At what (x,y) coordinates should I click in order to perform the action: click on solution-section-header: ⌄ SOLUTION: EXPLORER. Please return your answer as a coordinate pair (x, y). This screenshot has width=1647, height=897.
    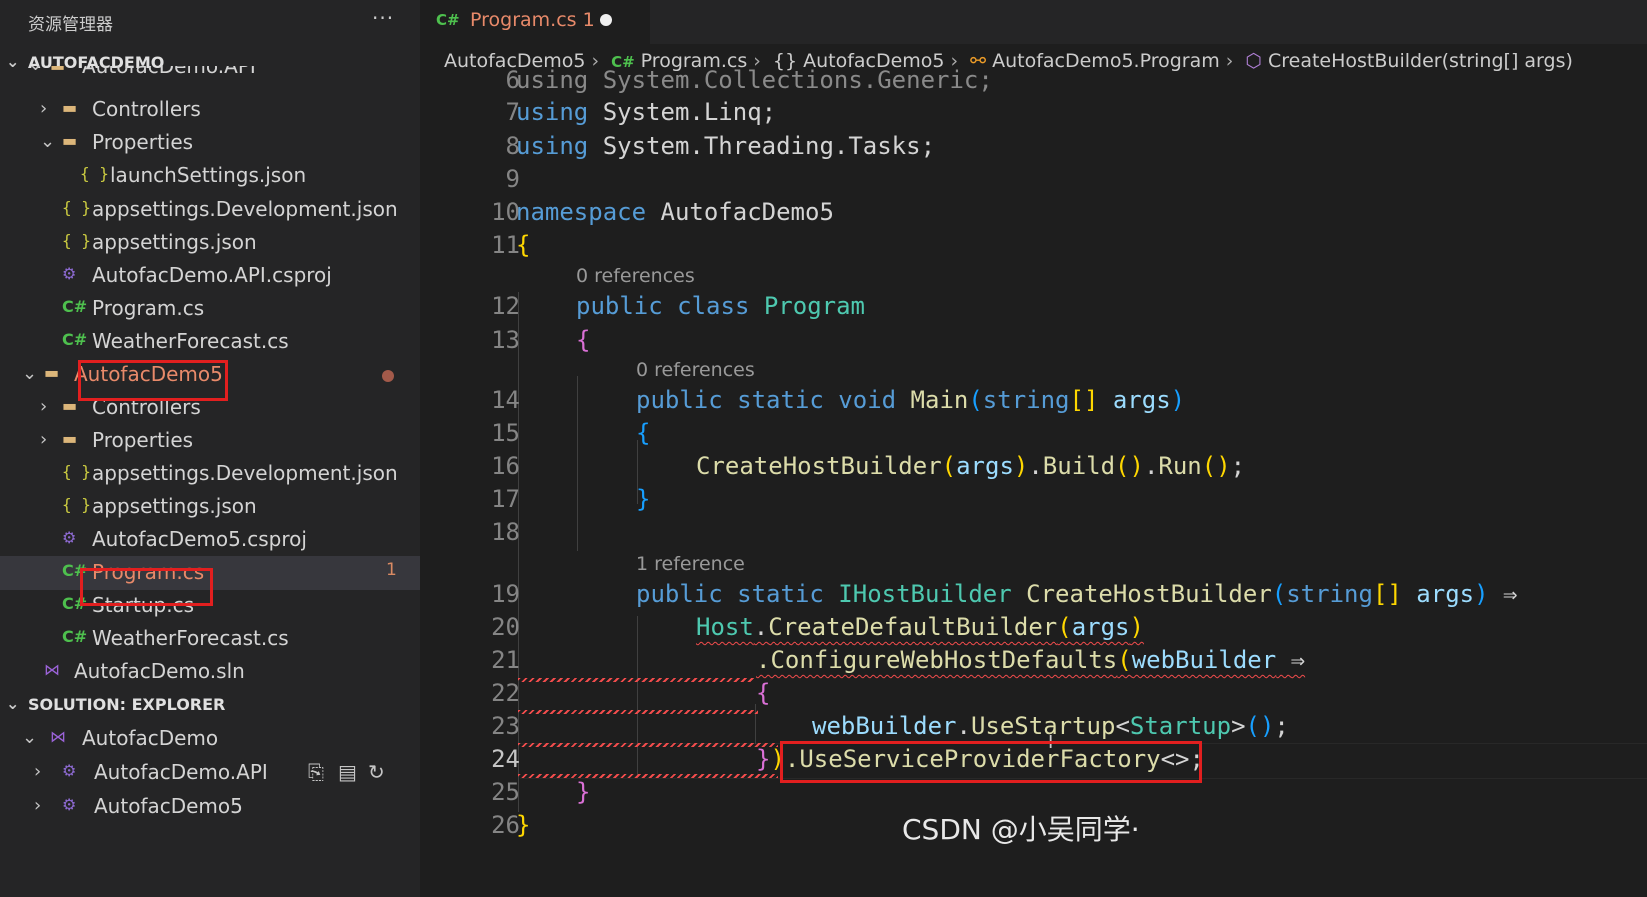
    Looking at the image, I should click on (210, 705).